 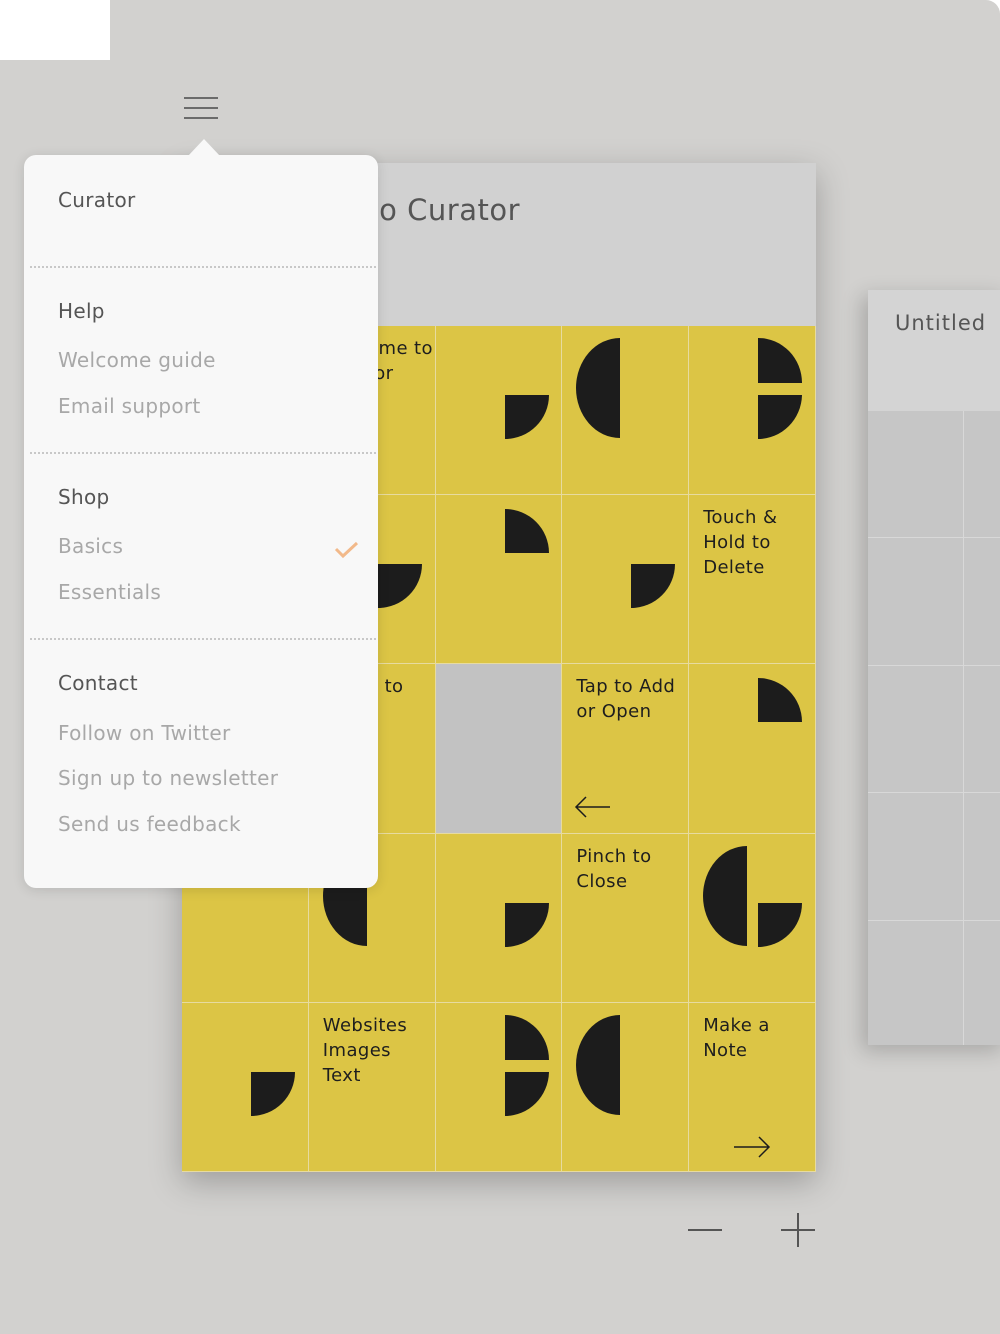 I want to click on status-corner, so click(x=55, y=30).